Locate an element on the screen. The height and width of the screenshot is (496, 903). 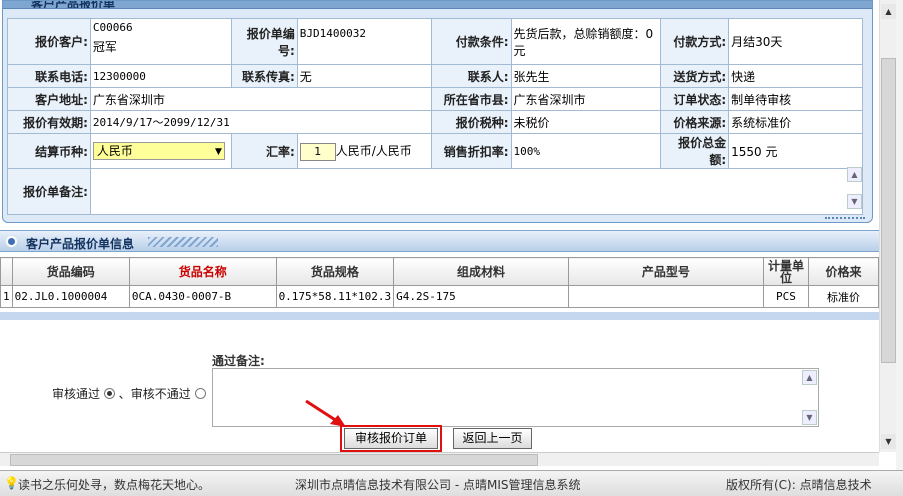
fail-label: 审核不通过 is located at coordinates (160, 394).